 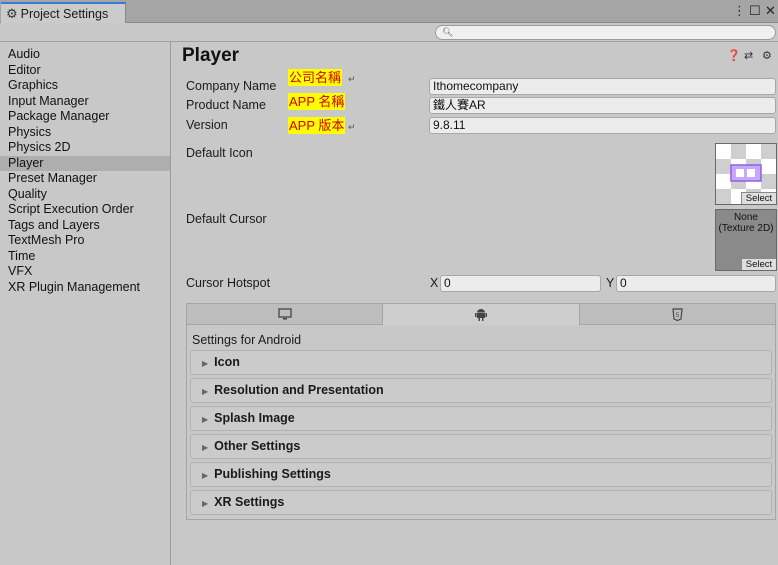 What do you see at coordinates (85, 210) in the screenshot?
I see `sidebar-item-script-execution-order: Script Execution Order` at bounding box center [85, 210].